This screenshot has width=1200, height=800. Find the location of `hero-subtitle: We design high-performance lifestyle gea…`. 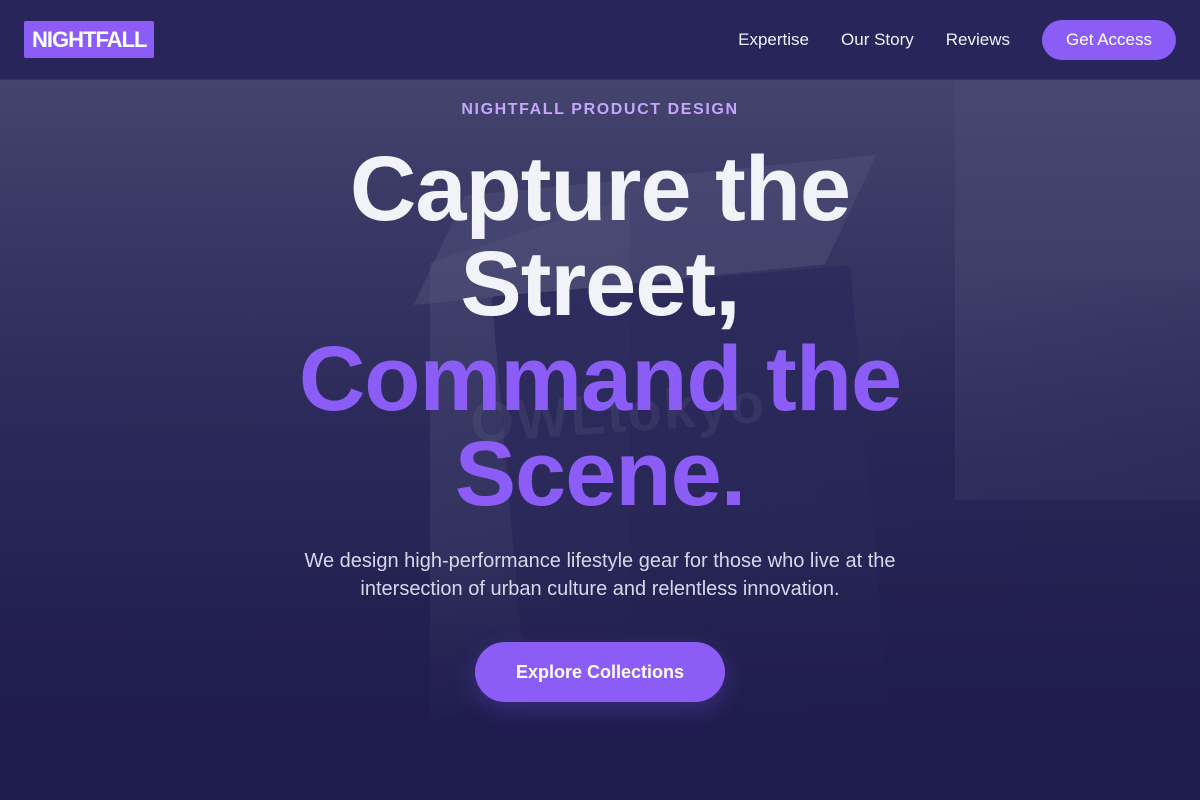

hero-subtitle: We design high-performance lifestyle gea… is located at coordinates (600, 575).